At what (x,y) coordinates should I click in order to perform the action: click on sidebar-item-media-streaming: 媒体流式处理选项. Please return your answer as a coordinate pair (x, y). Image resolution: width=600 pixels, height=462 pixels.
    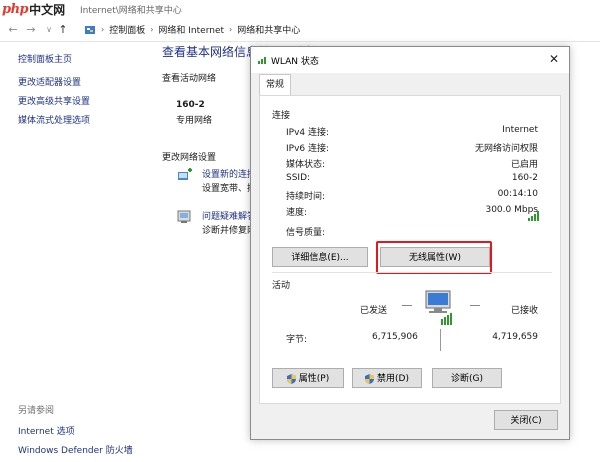
    Looking at the image, I should click on (83, 119).